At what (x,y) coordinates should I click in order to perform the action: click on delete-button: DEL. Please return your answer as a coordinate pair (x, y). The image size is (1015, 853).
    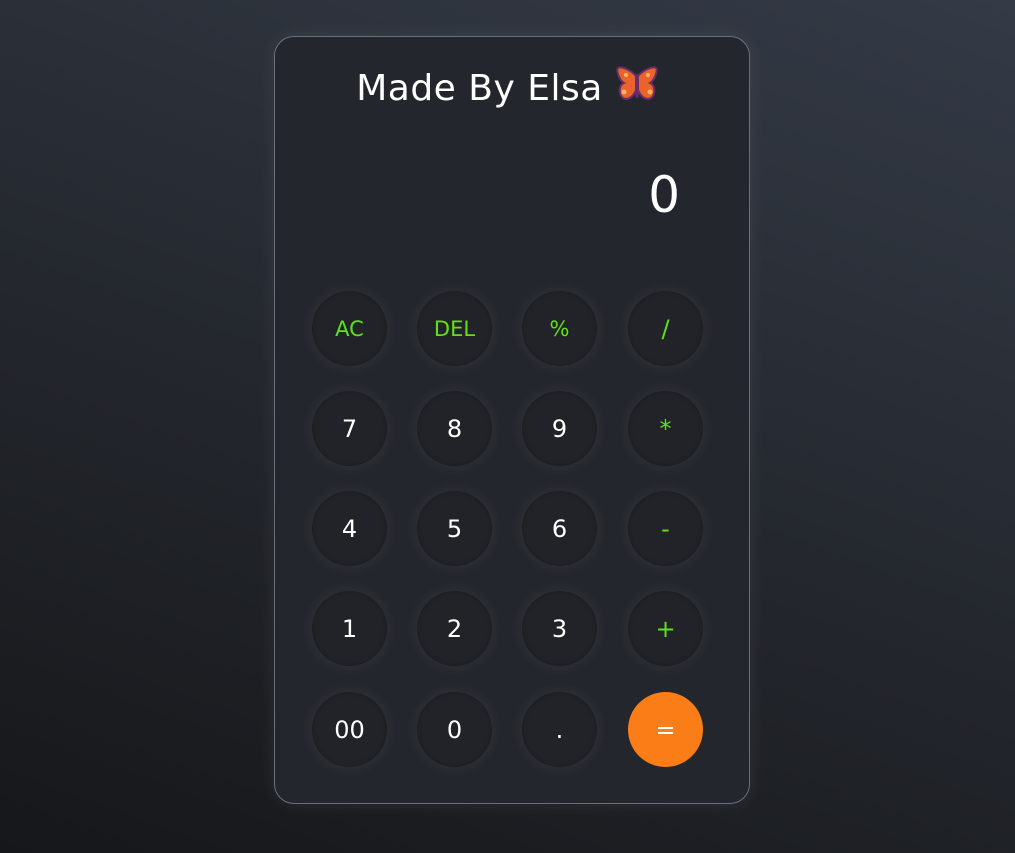
    Looking at the image, I should click on (454, 328).